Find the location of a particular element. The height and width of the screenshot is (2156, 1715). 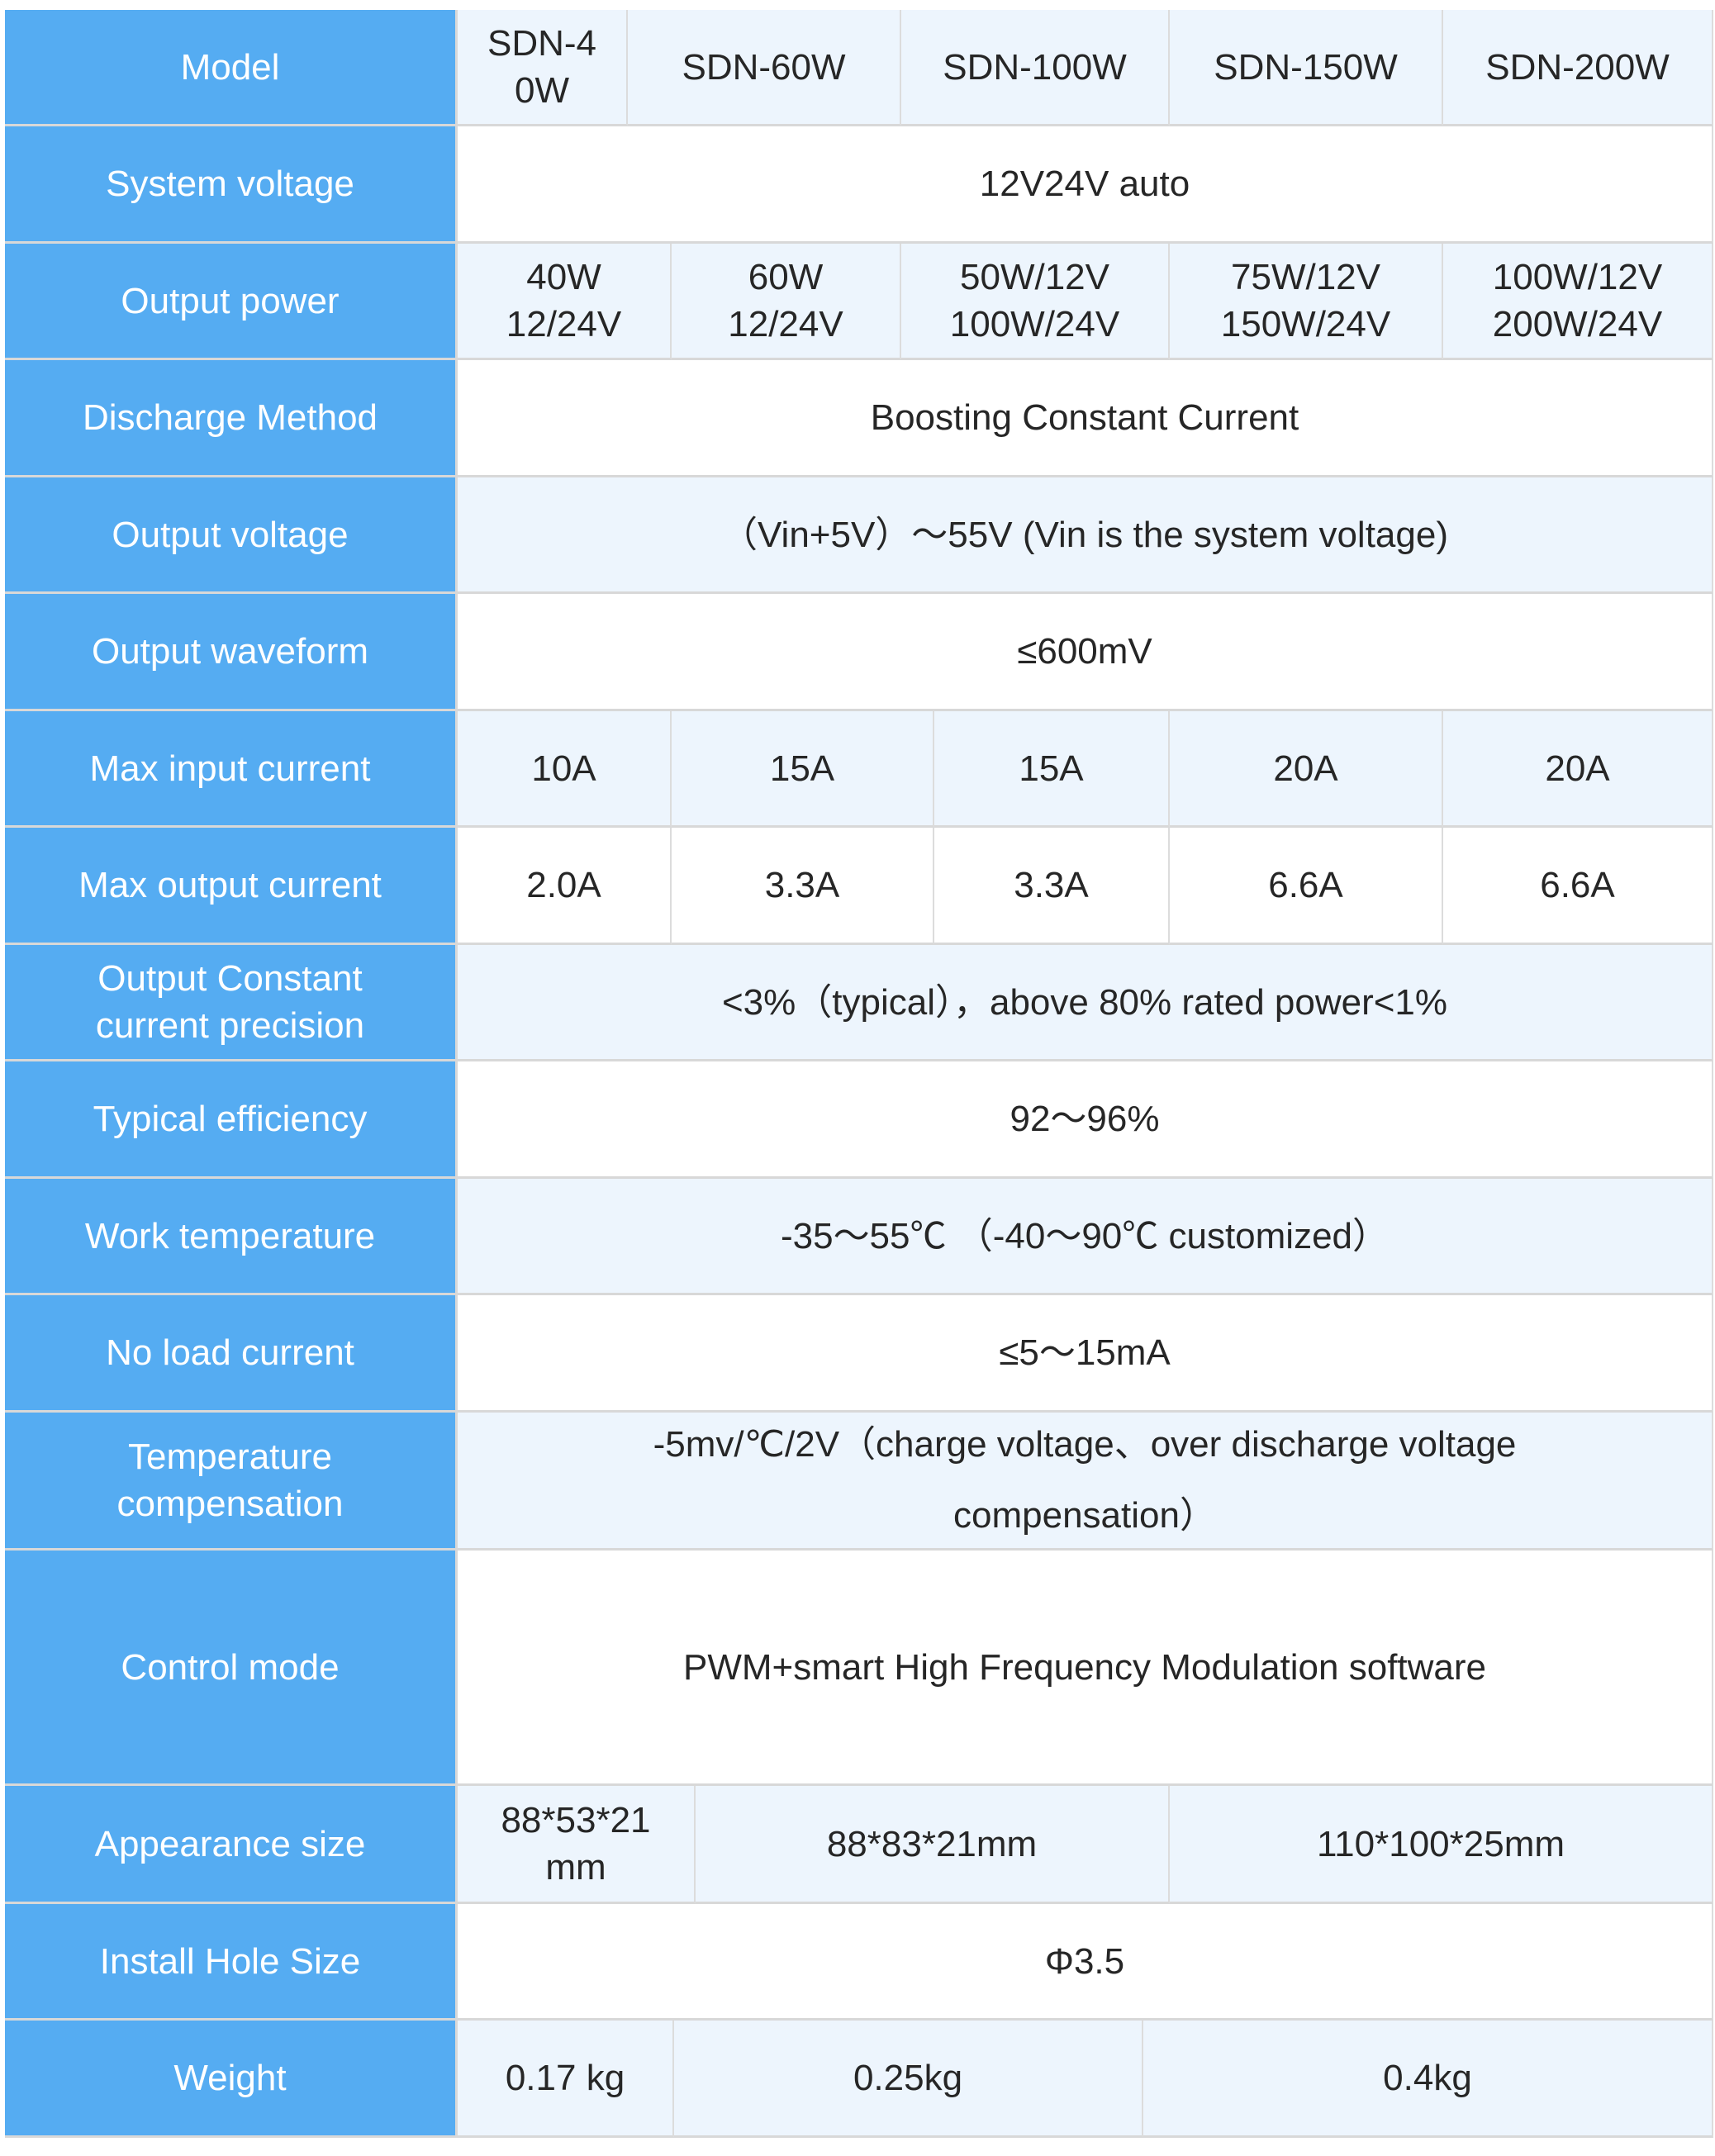

value-cell: 40W 12/24V is located at coordinates (565, 302).